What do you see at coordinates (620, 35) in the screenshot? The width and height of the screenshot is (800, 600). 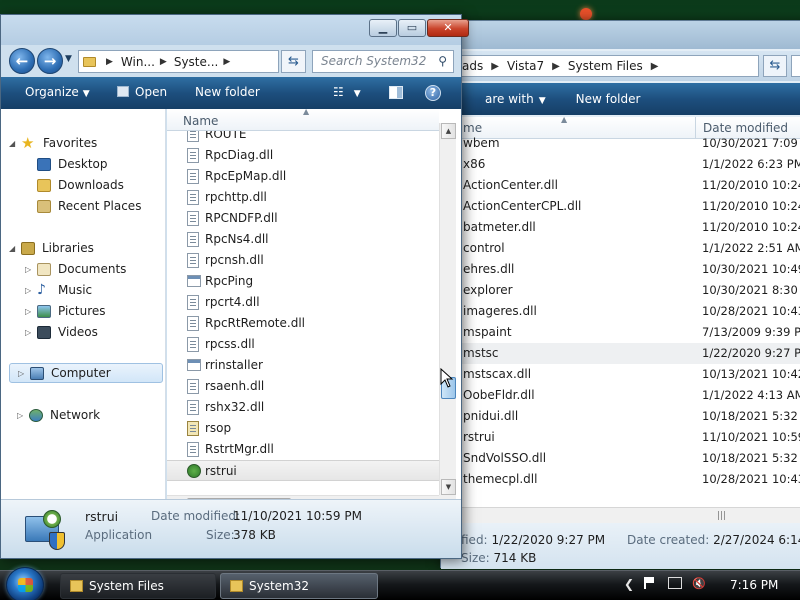 I see `system-files-titlebar` at bounding box center [620, 35].